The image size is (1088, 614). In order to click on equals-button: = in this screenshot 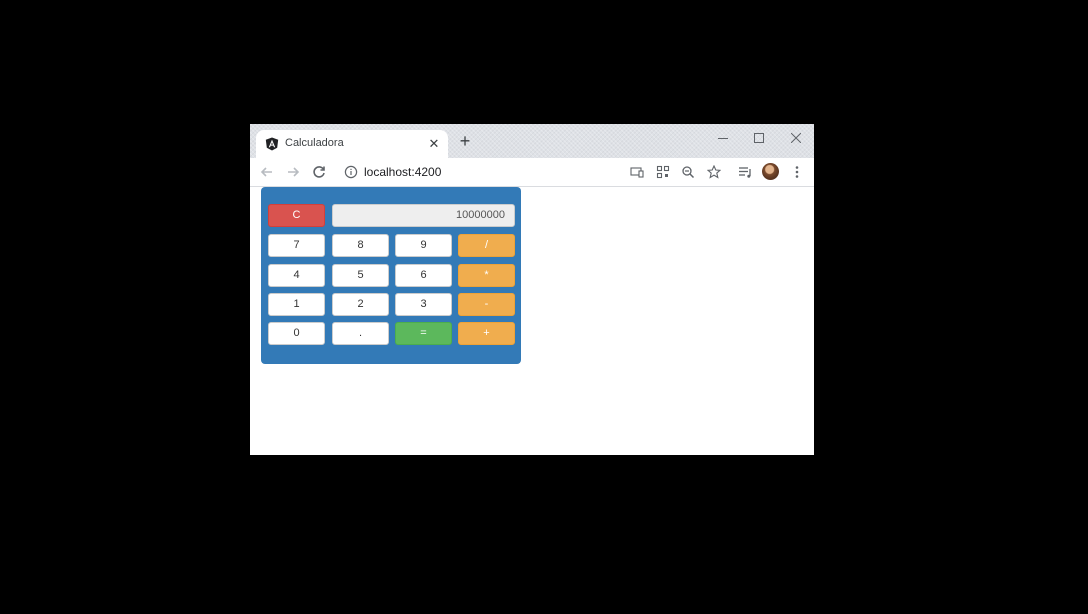, I will do `click(423, 333)`.